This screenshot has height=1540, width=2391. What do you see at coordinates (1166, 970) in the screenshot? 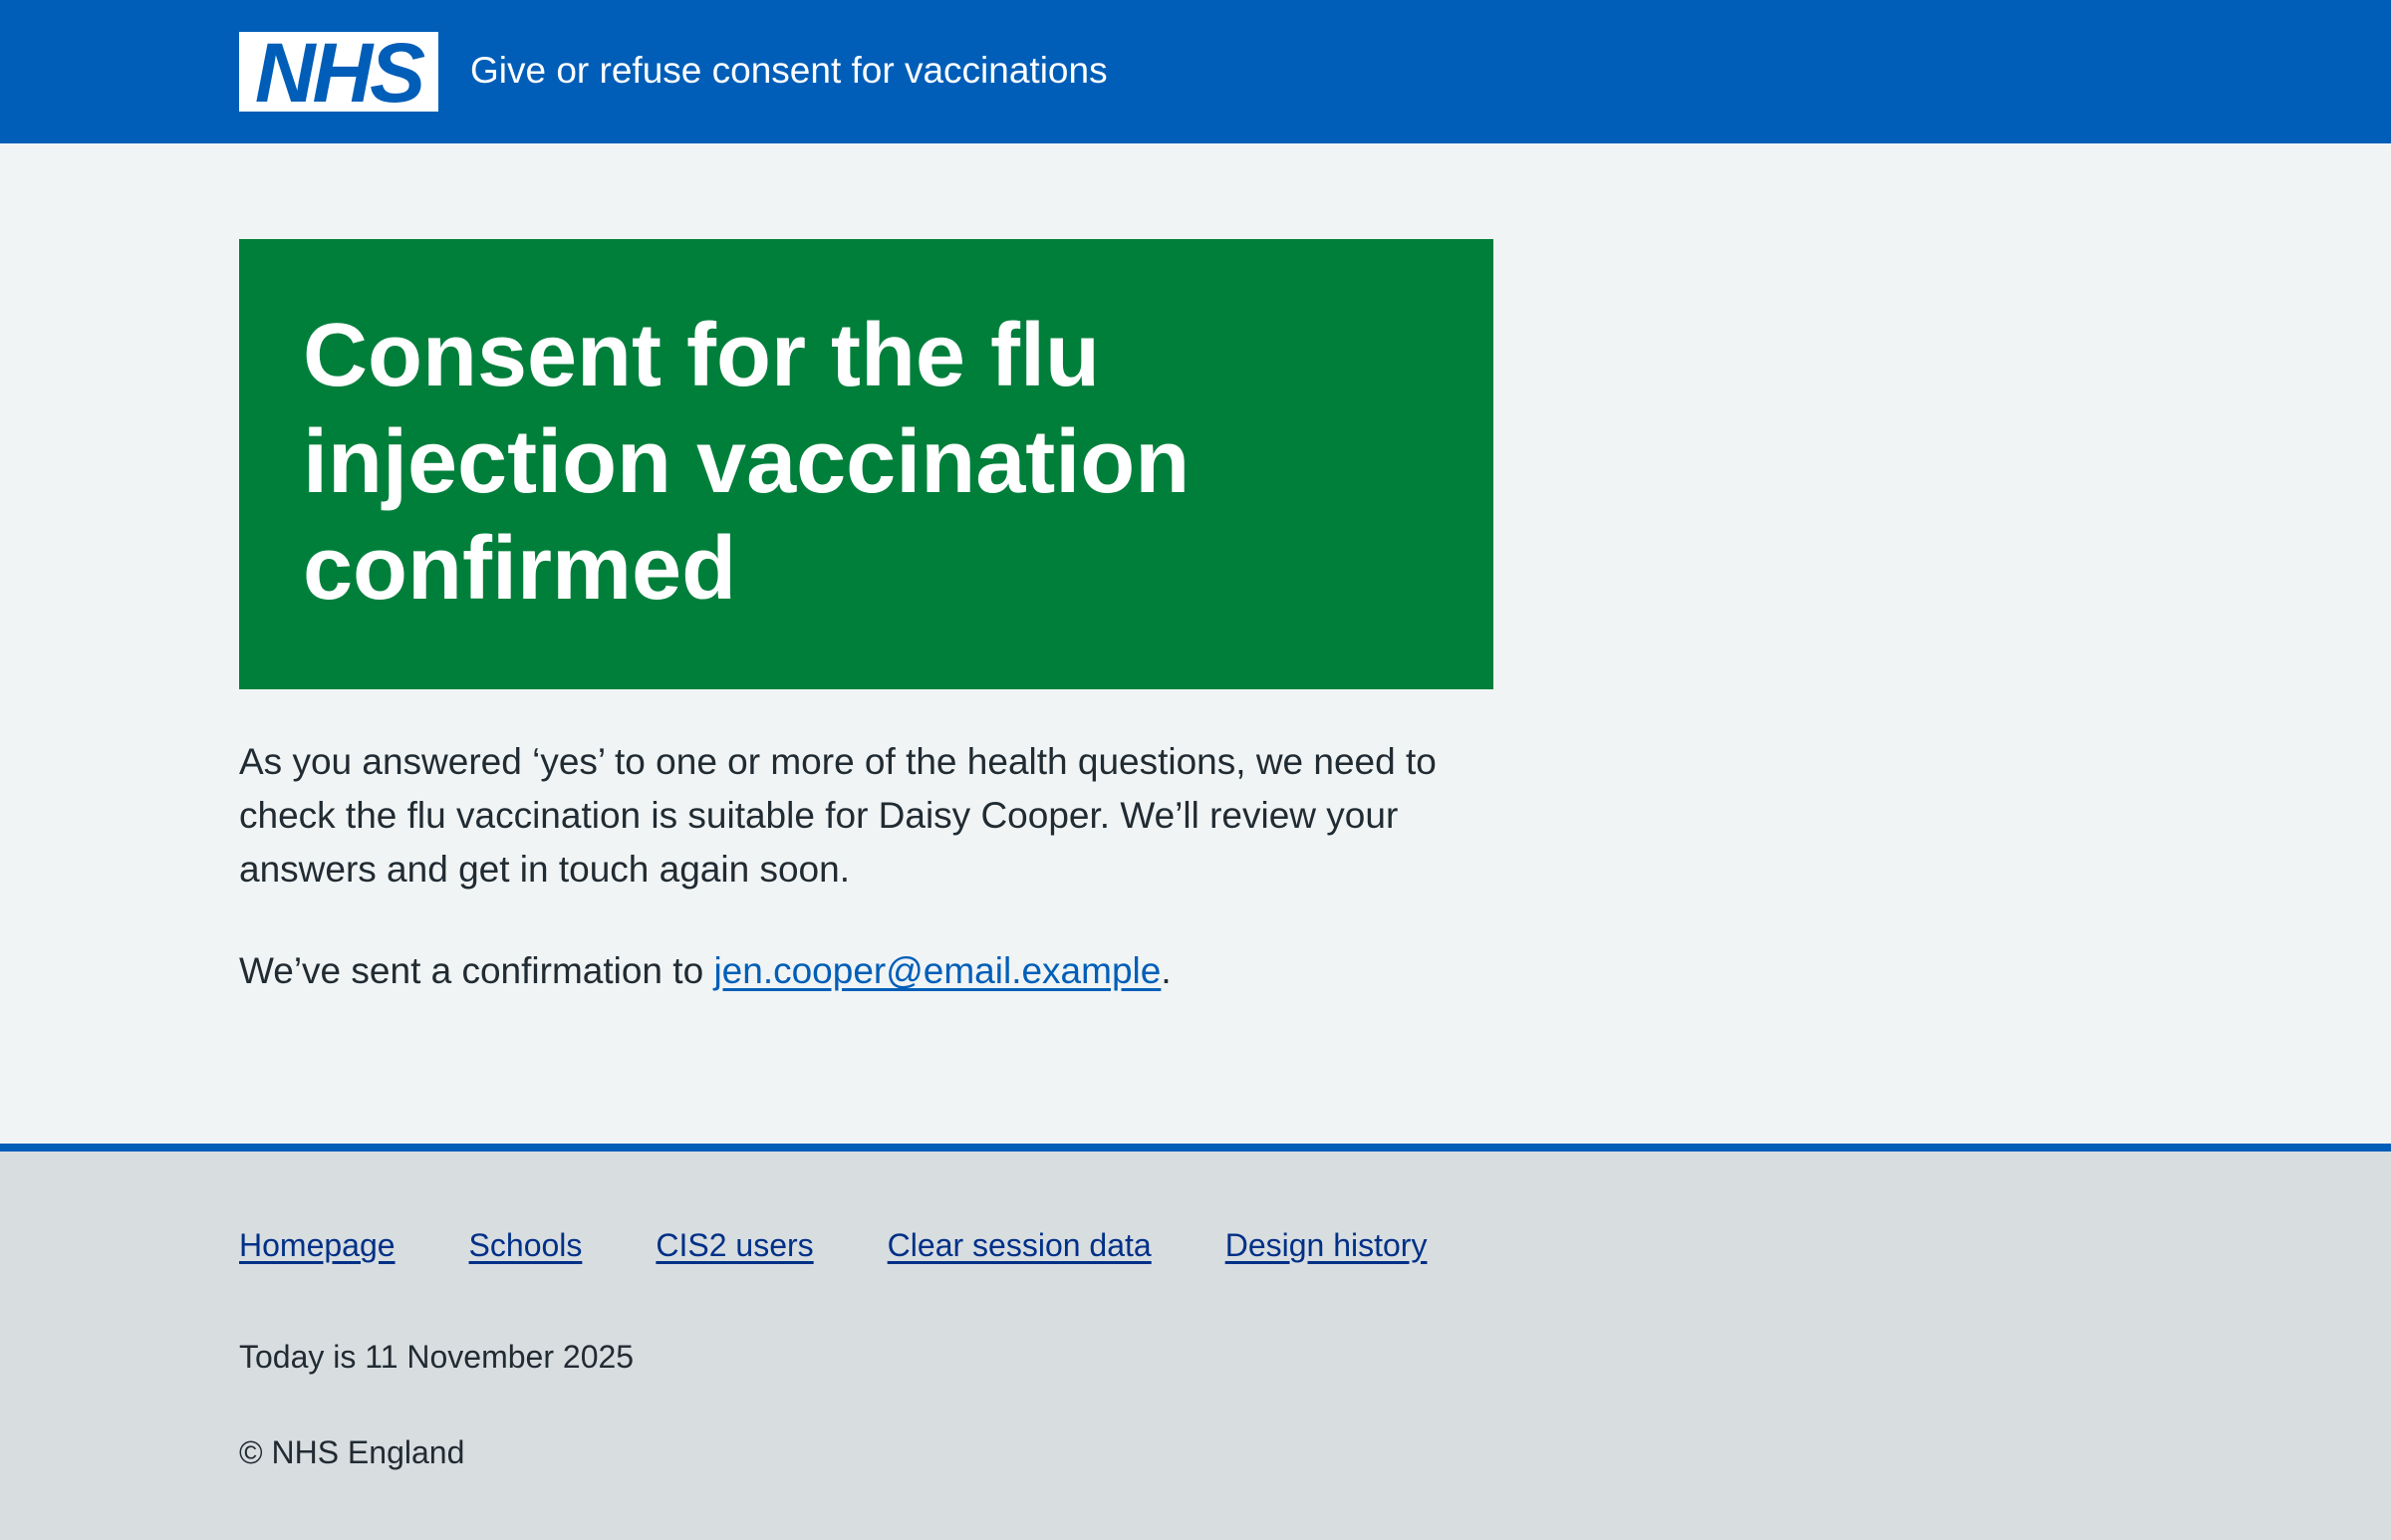
I see `confirmation-suffix: .` at bounding box center [1166, 970].